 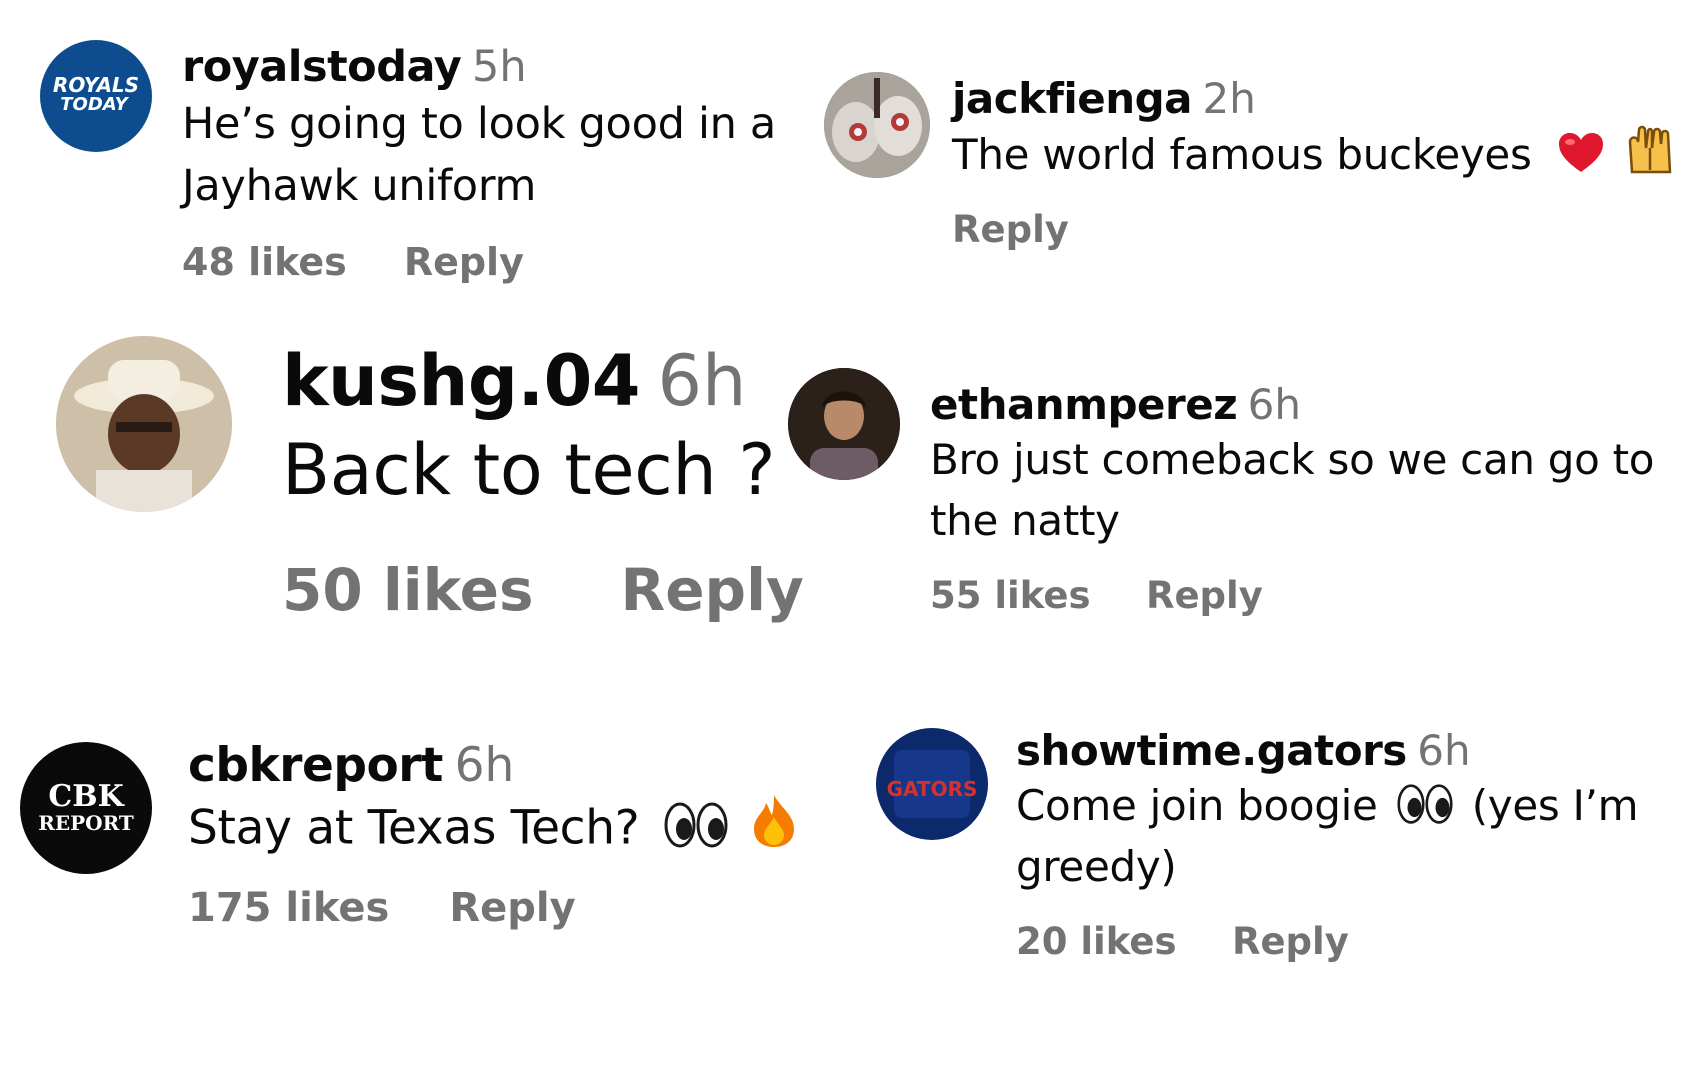 I want to click on avatar-kushg04, so click(x=144, y=424).